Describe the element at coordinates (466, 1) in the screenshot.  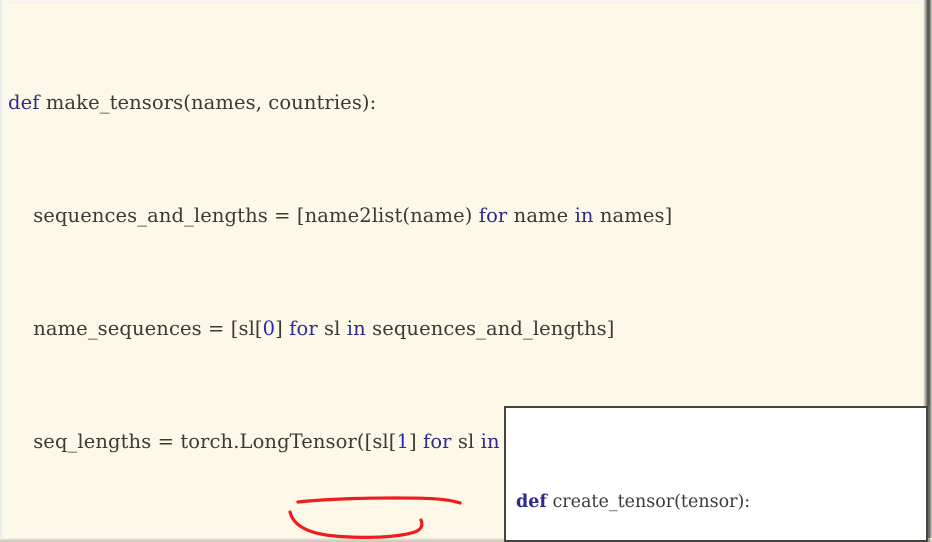
I see `slide-top-edge` at that location.